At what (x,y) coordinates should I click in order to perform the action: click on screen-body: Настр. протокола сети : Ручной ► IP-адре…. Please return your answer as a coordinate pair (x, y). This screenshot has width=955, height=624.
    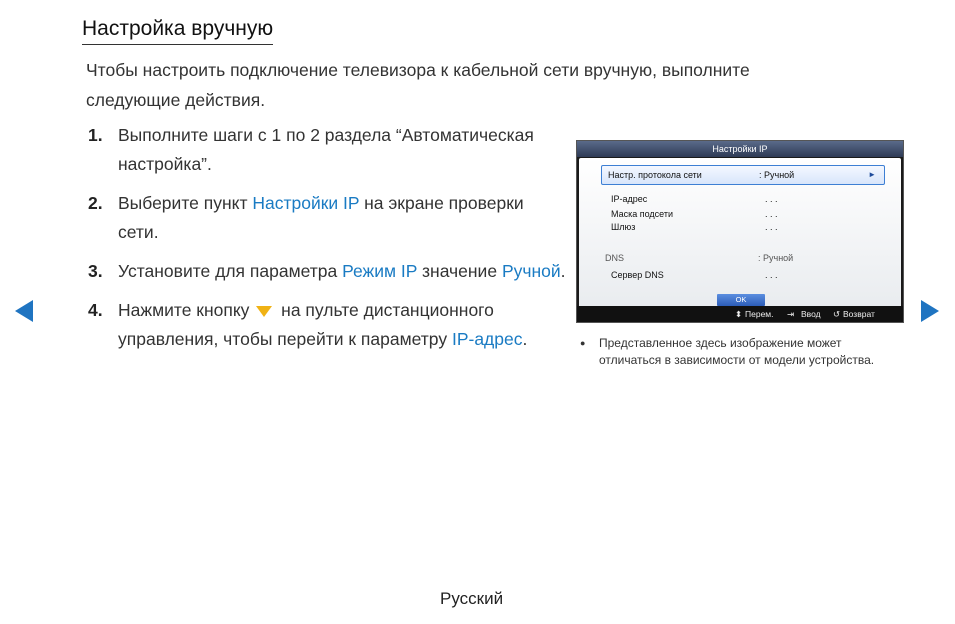
    Looking at the image, I should click on (740, 233).